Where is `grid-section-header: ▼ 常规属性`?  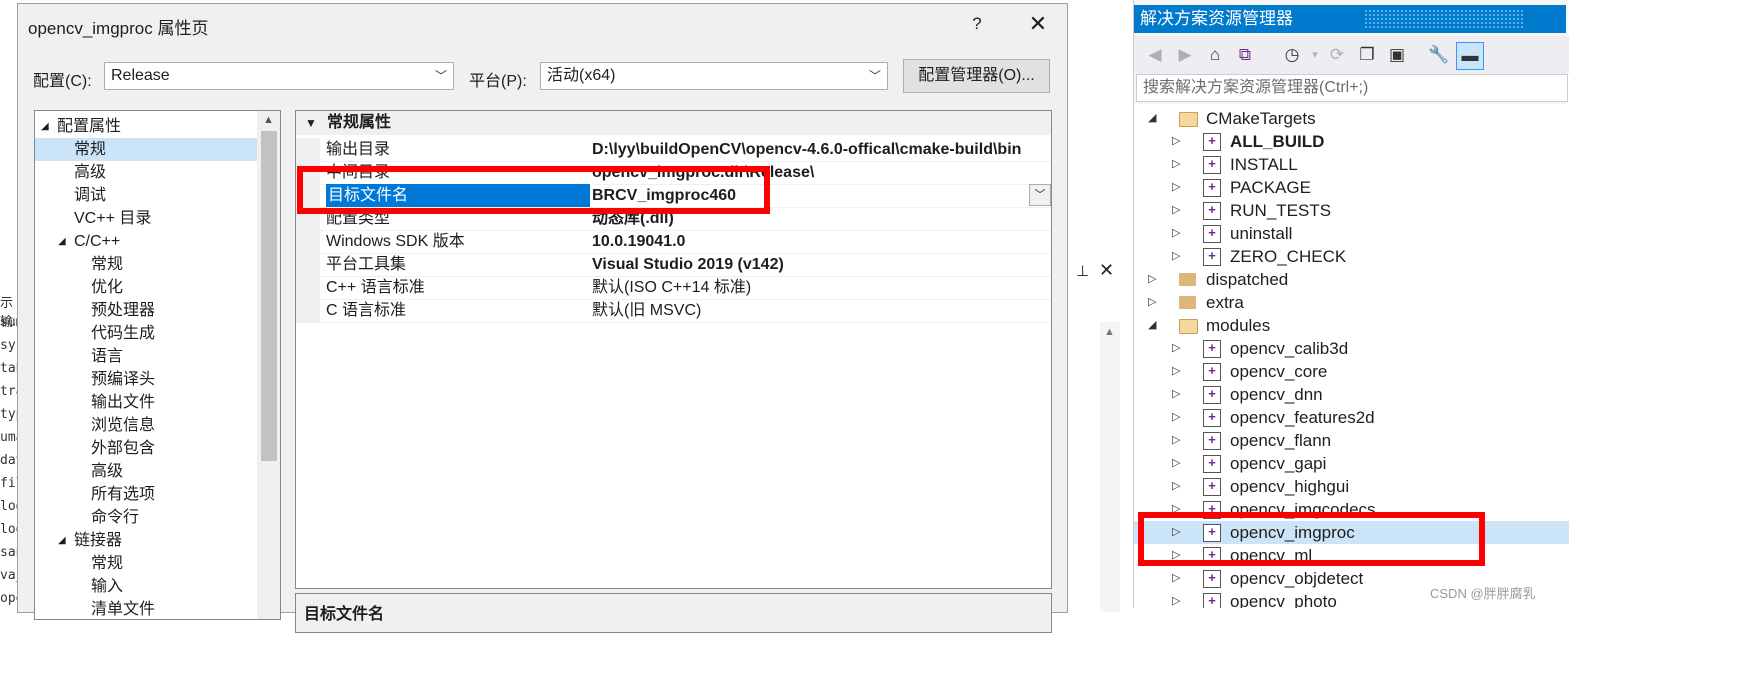
grid-section-header: ▼ 常规属性 is located at coordinates (673, 123).